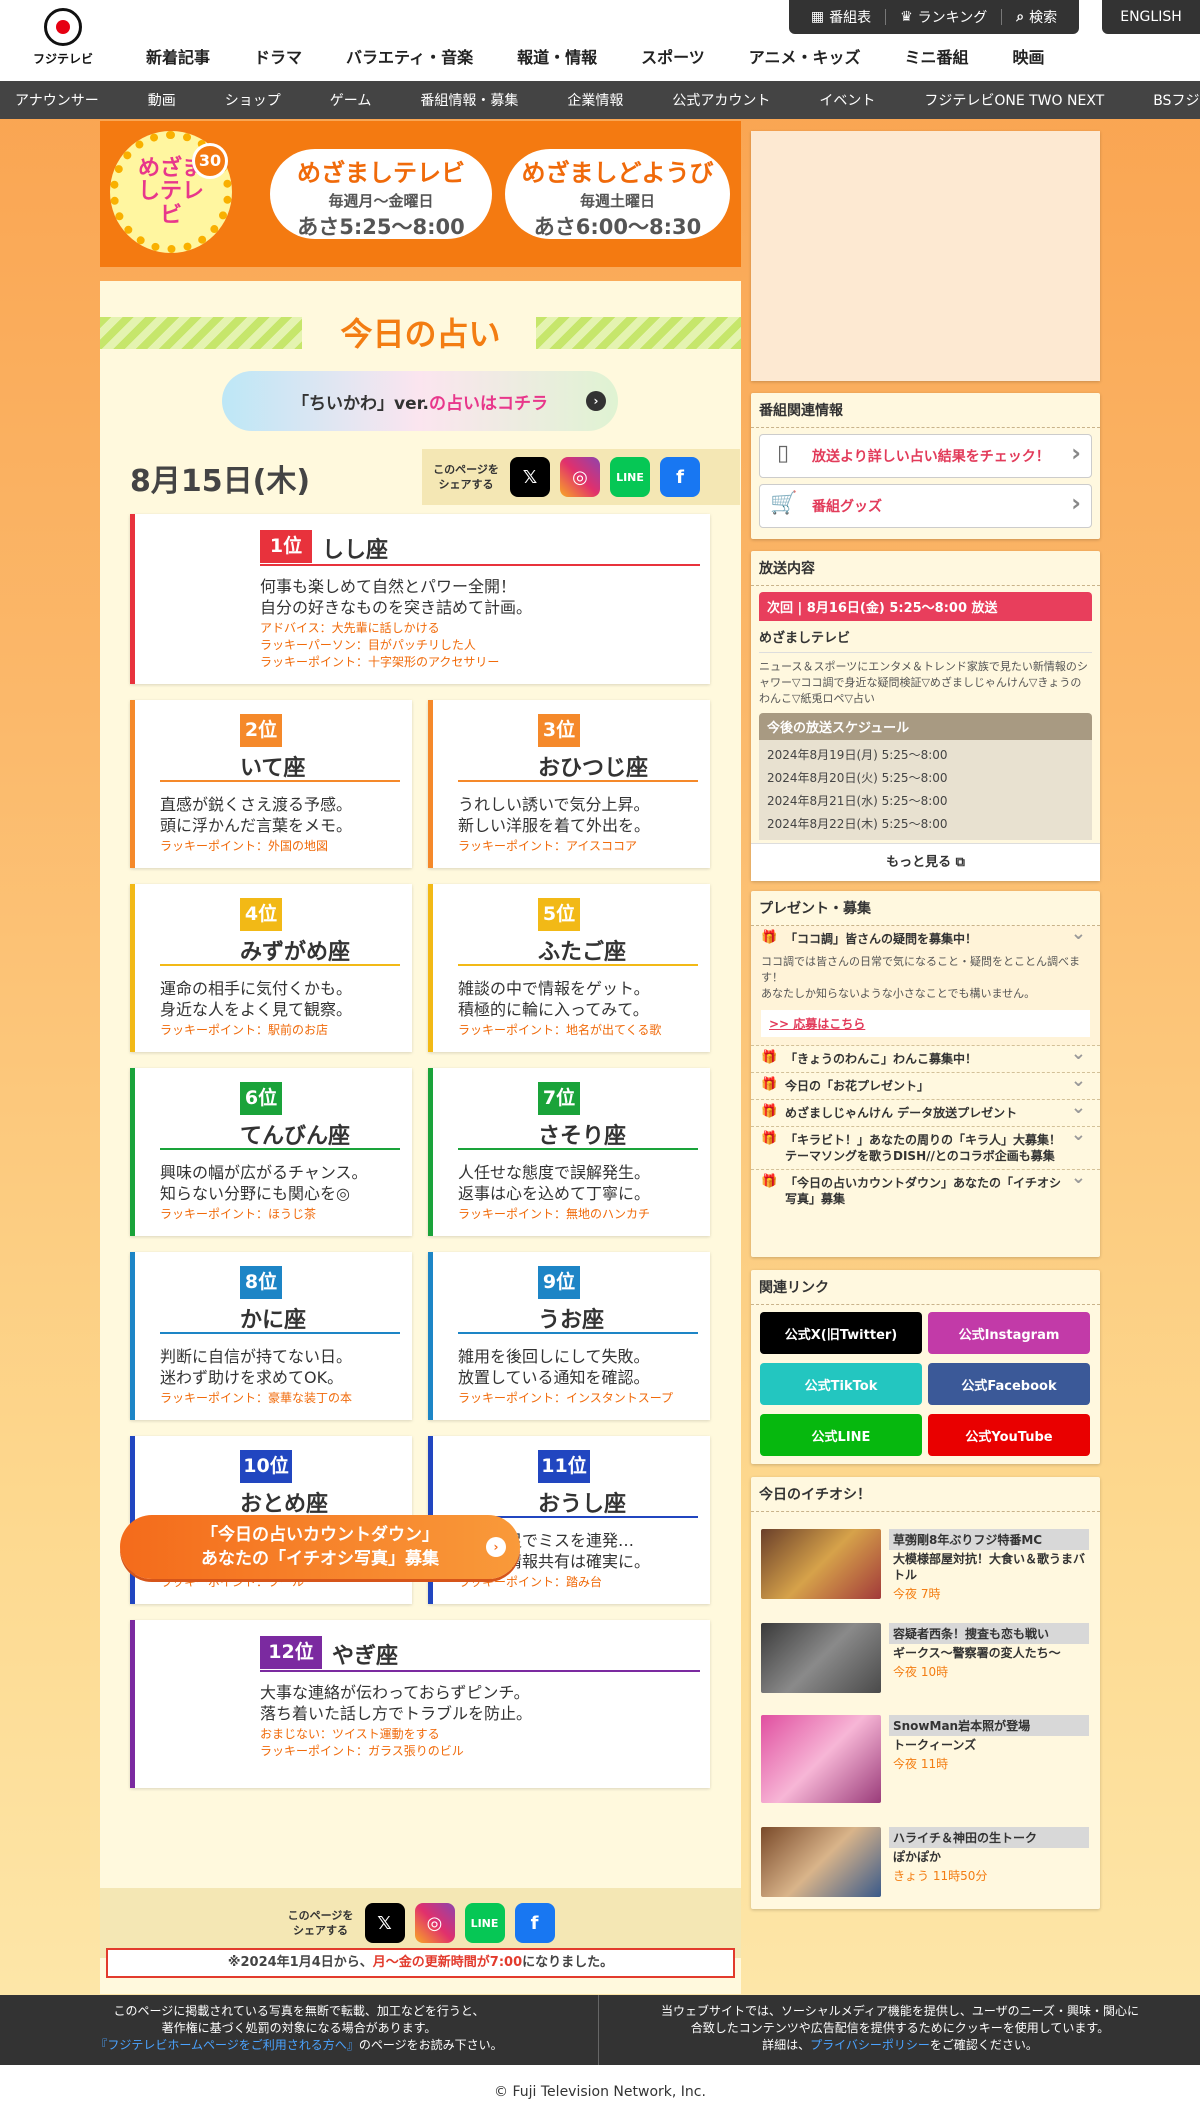 This screenshot has height=2119, width=1200. What do you see at coordinates (228, 100) in the screenshot?
I see `subnav-item: ショップ` at bounding box center [228, 100].